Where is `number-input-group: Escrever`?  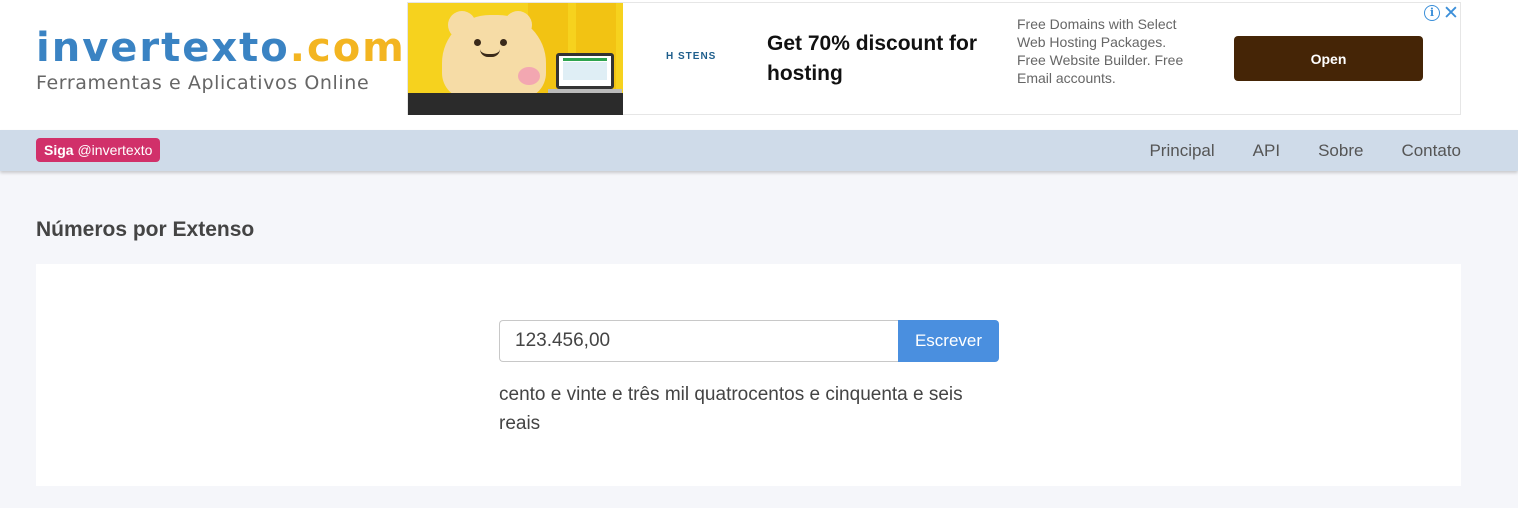
number-input-group: Escrever is located at coordinates (749, 341).